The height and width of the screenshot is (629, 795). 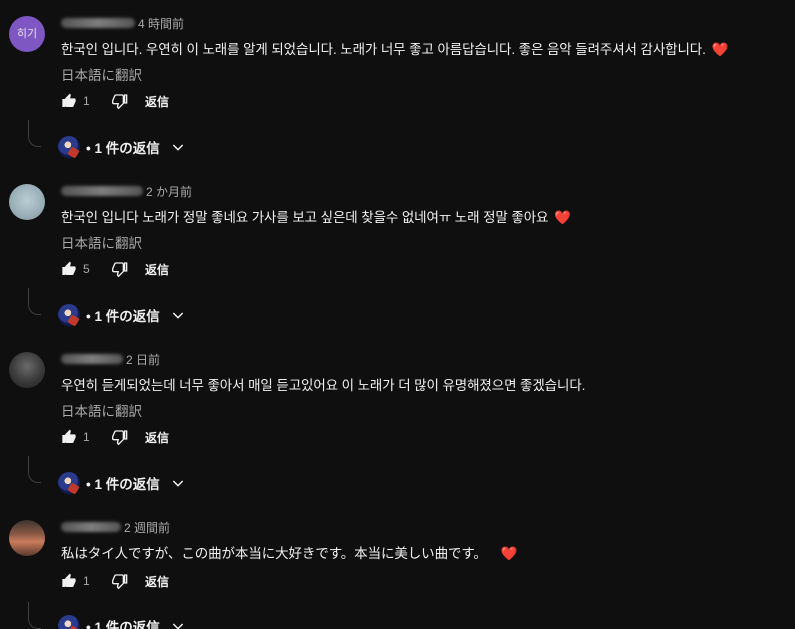 I want to click on comment-time: 2 週間前, so click(x=147, y=527).